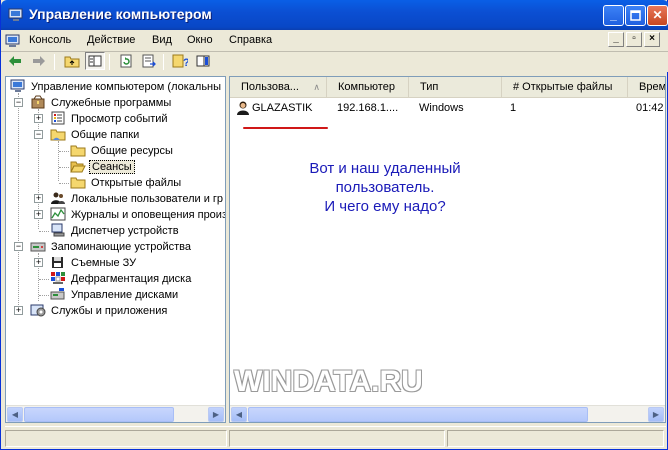 This screenshot has width=668, height=450. I want to click on defrag-icon, so click(58, 278).